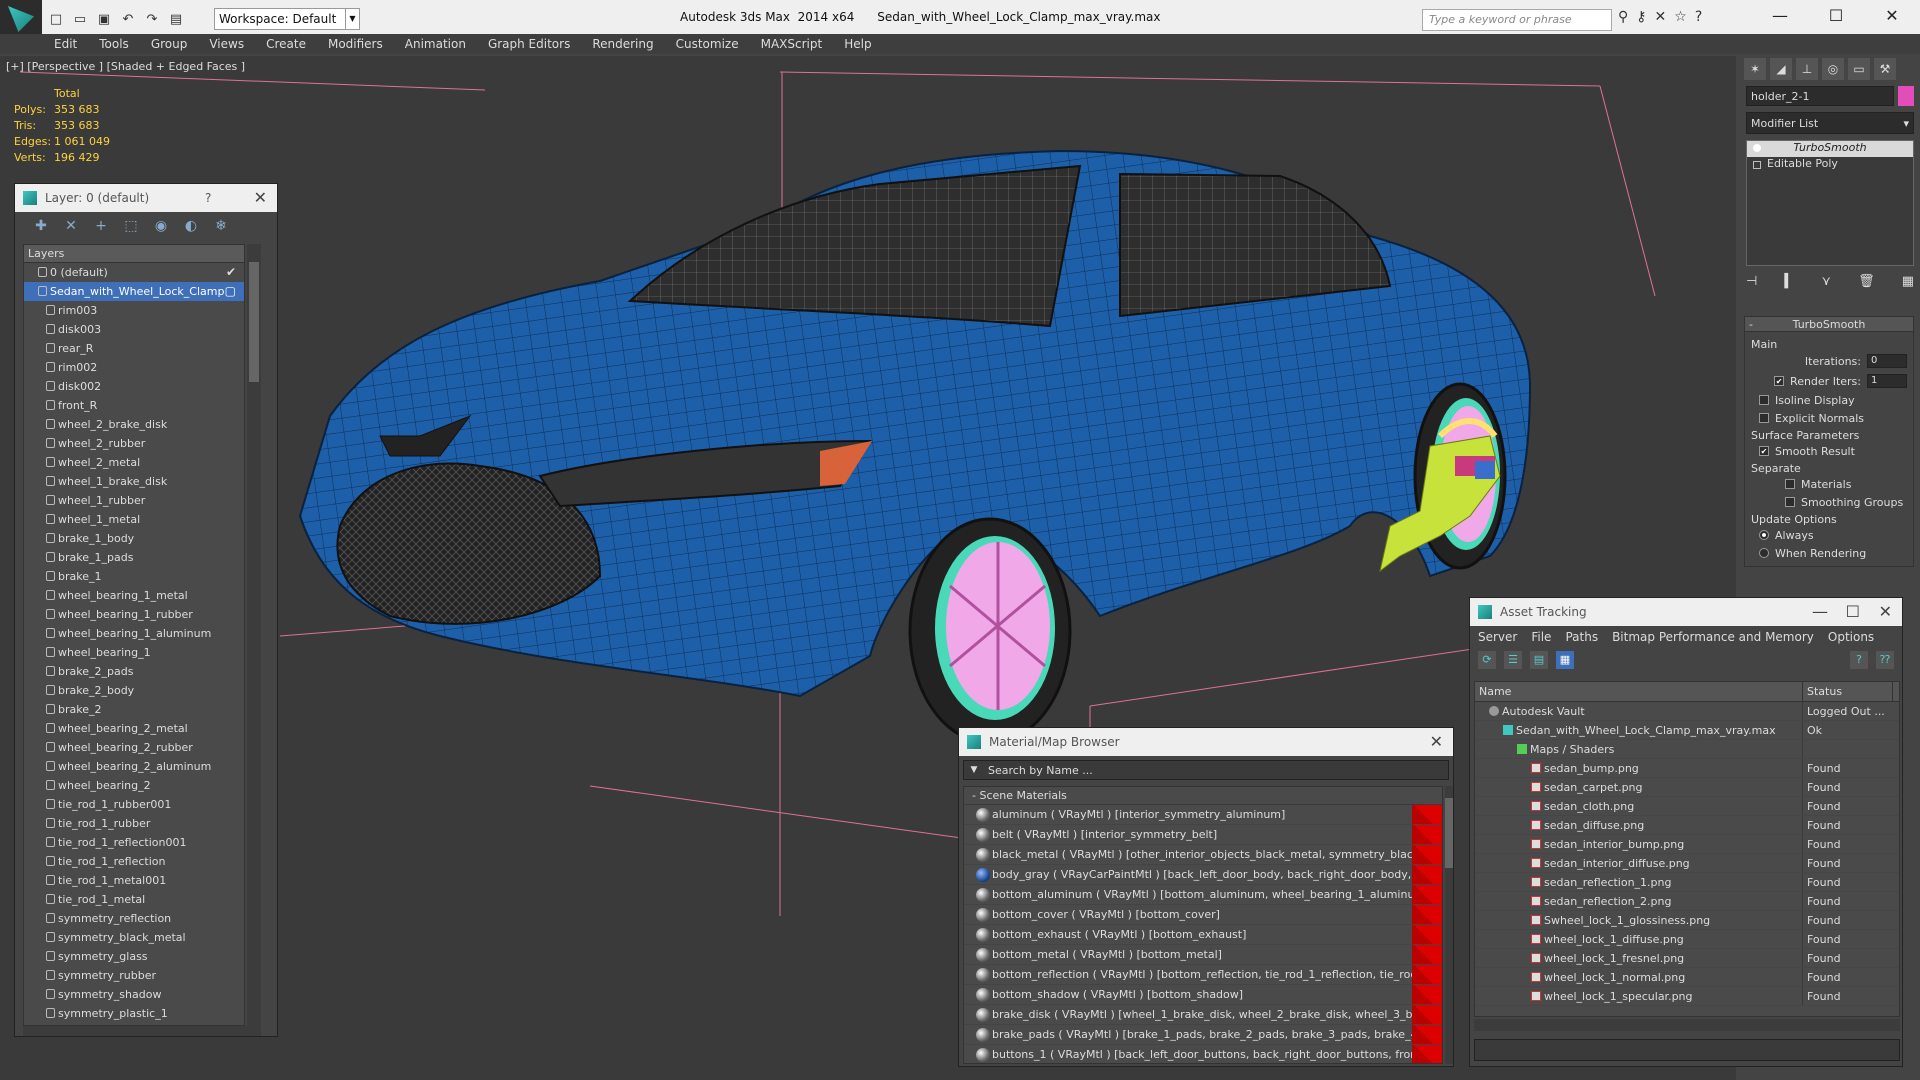  I want to click on menu-maxscript: MAXScript, so click(799, 44).